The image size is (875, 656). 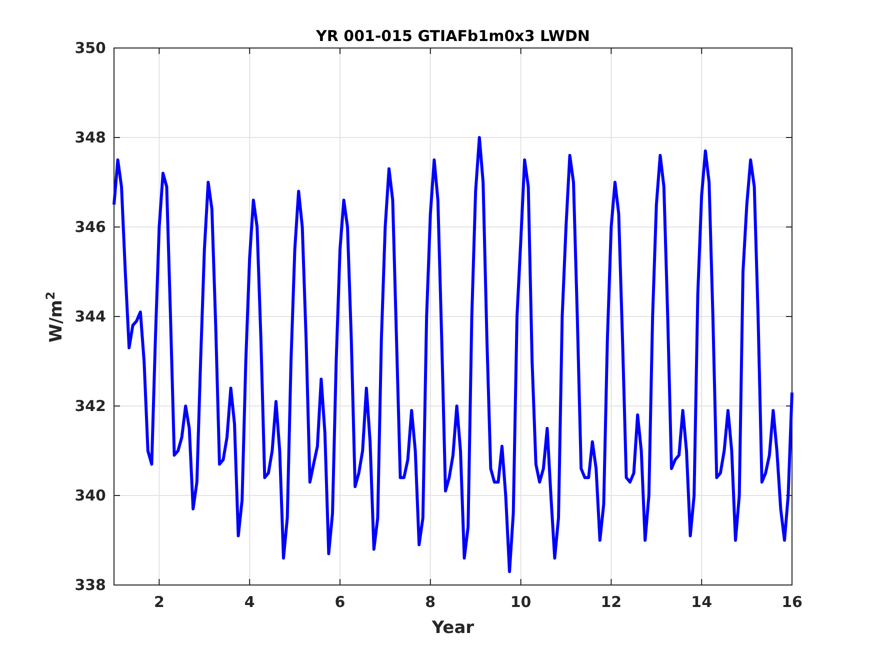 I want to click on tick-label: 346, so click(x=90, y=227).